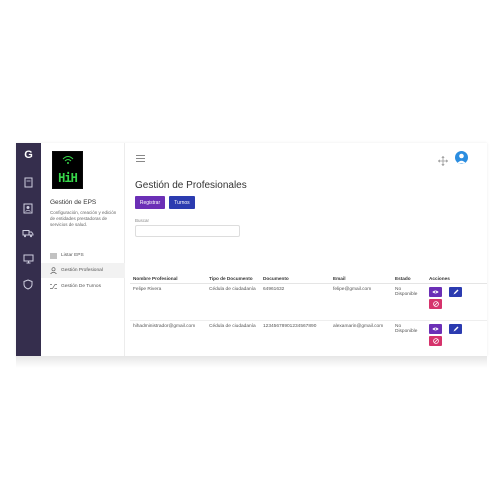  What do you see at coordinates (53, 270) in the screenshot?
I see `user-icon` at bounding box center [53, 270].